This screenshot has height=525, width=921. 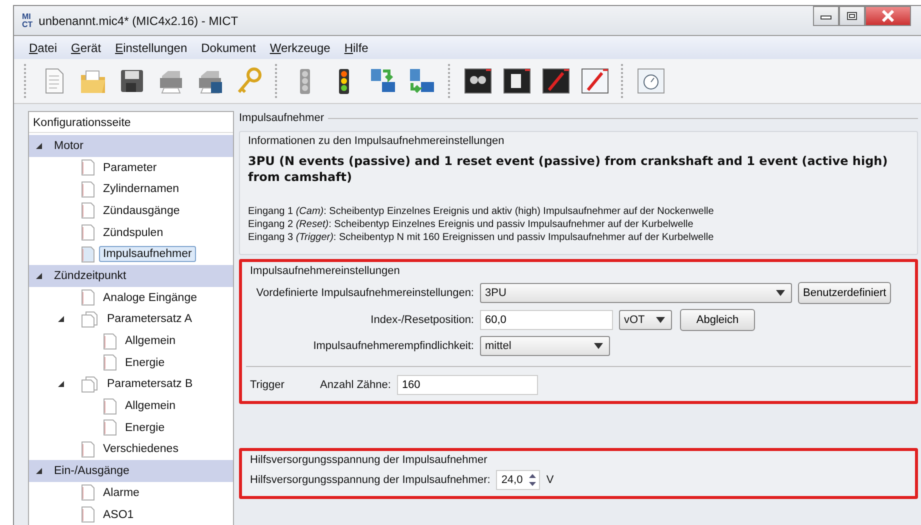 I want to click on window-title: unbenannt.mic4* (MIC4x2.16) - MICT, so click(x=138, y=21).